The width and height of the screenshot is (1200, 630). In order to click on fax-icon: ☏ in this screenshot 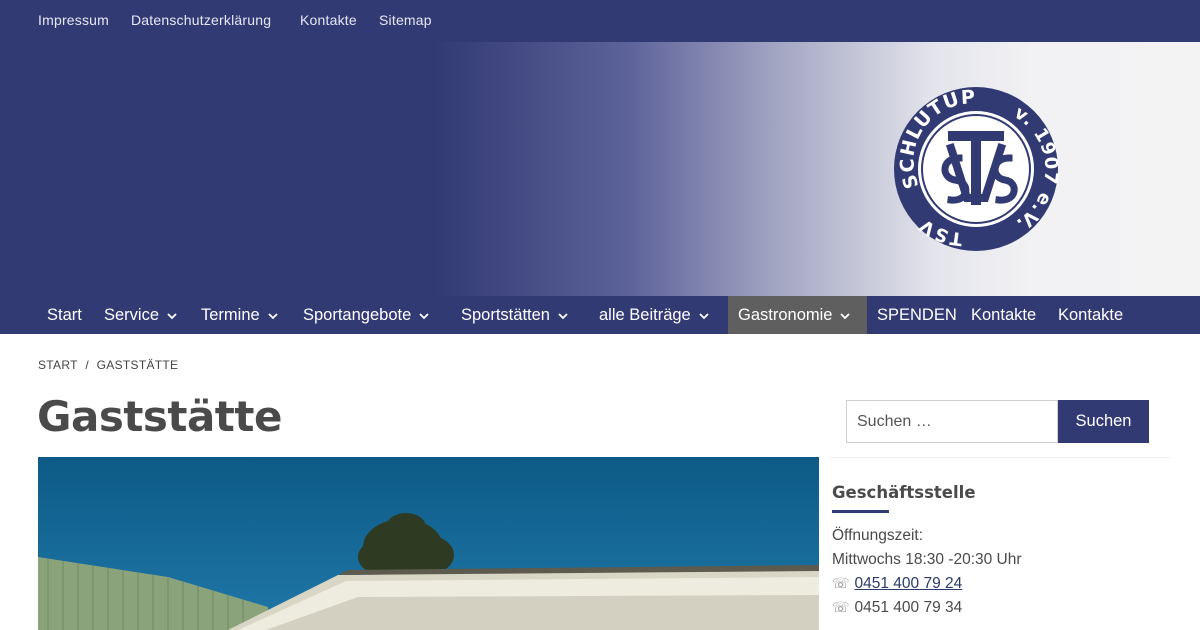, I will do `click(841, 607)`.